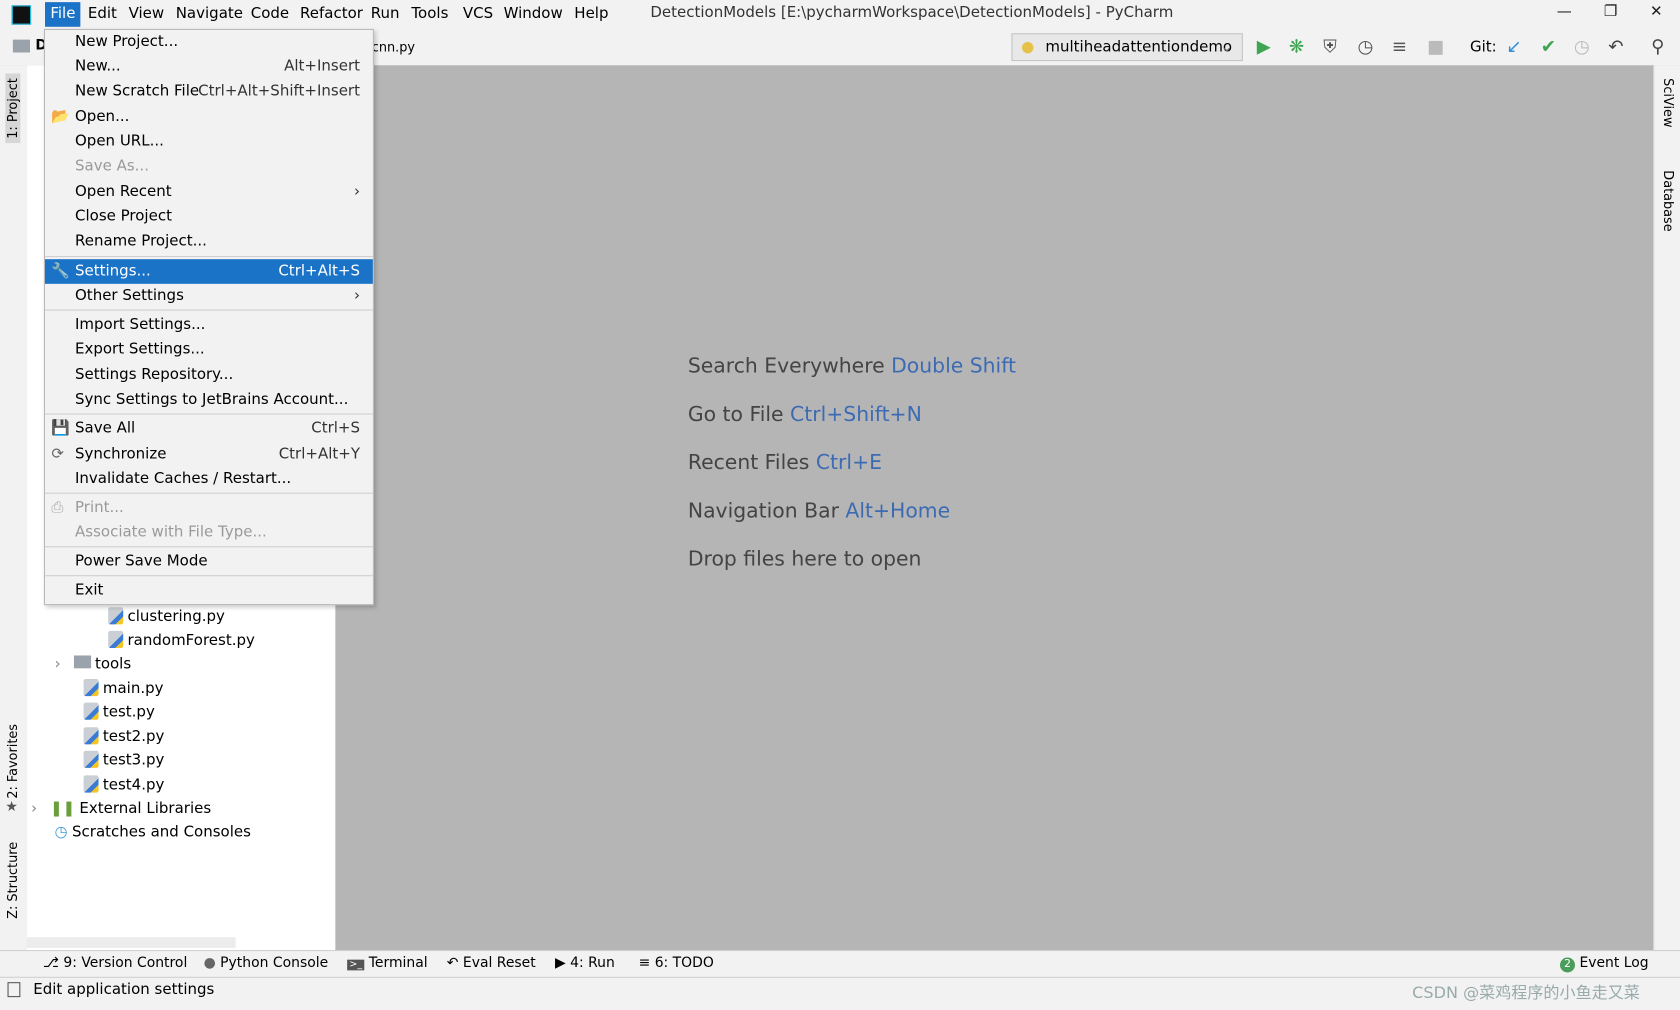  I want to click on tree-item: randomForest.py, so click(181, 641).